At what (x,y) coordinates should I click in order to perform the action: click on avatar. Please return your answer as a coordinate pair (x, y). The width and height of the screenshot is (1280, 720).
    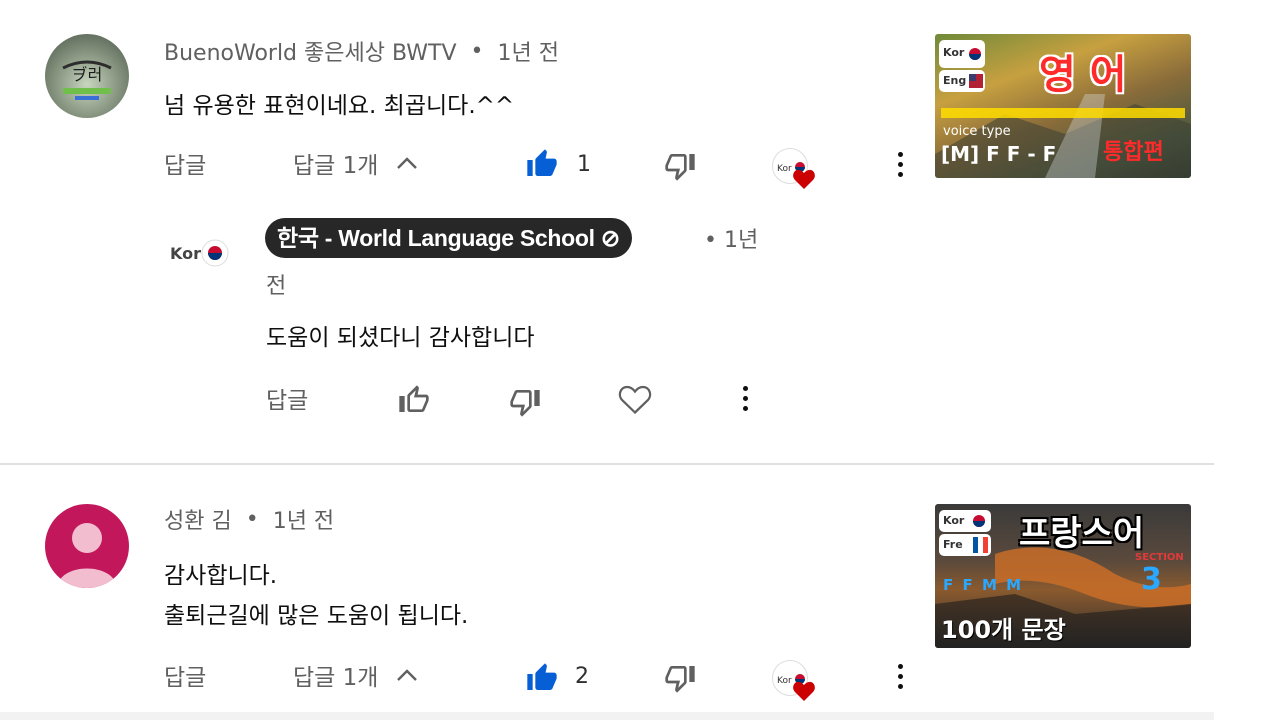
    Looking at the image, I should click on (87, 546).